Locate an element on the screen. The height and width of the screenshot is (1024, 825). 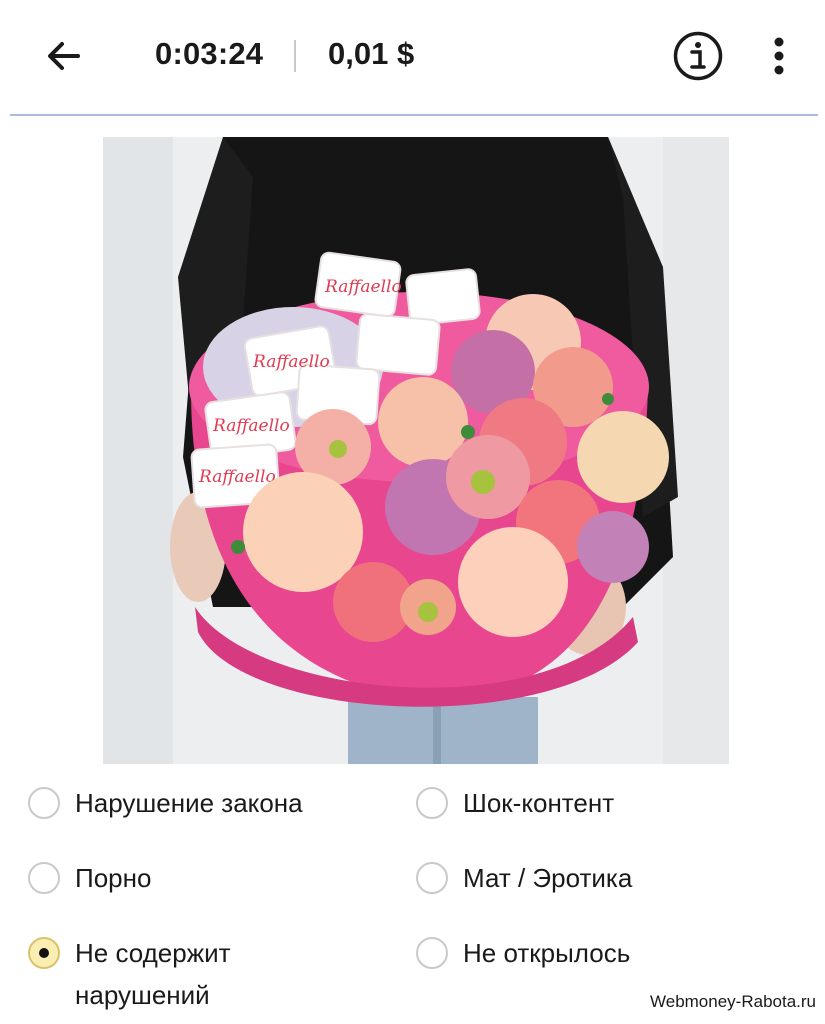
option-label: Нарушение закона is located at coordinates (189, 803).